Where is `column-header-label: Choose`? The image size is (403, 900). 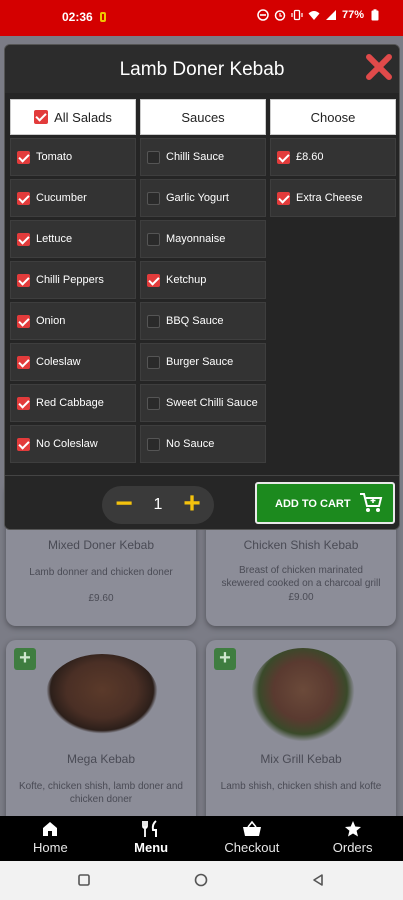
column-header-label: Choose is located at coordinates (333, 117).